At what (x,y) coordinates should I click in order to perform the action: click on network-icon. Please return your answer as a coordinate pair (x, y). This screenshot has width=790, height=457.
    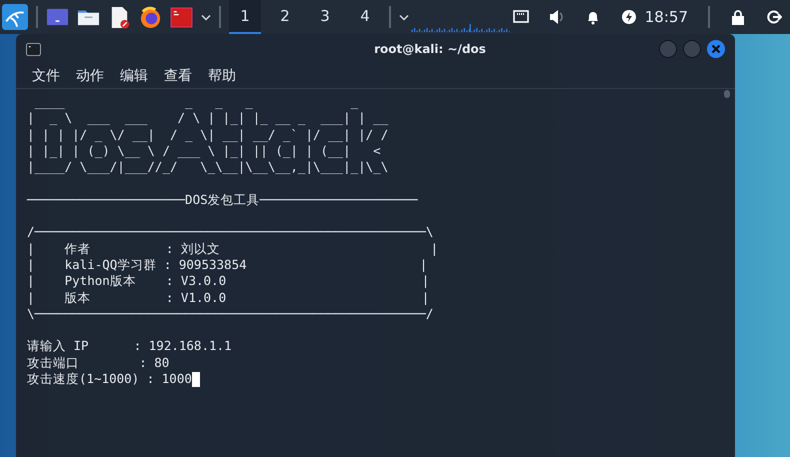
    Looking at the image, I should click on (520, 17).